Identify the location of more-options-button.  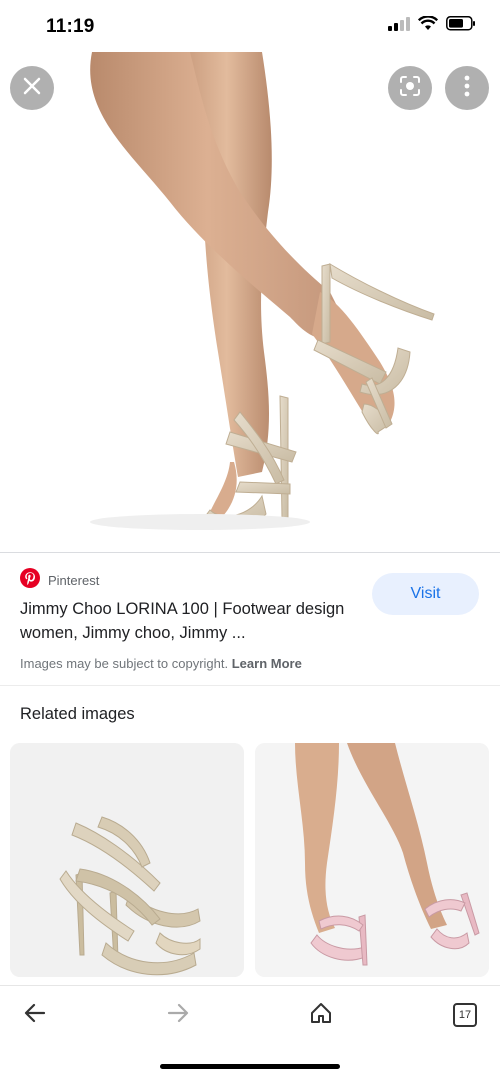
(467, 88).